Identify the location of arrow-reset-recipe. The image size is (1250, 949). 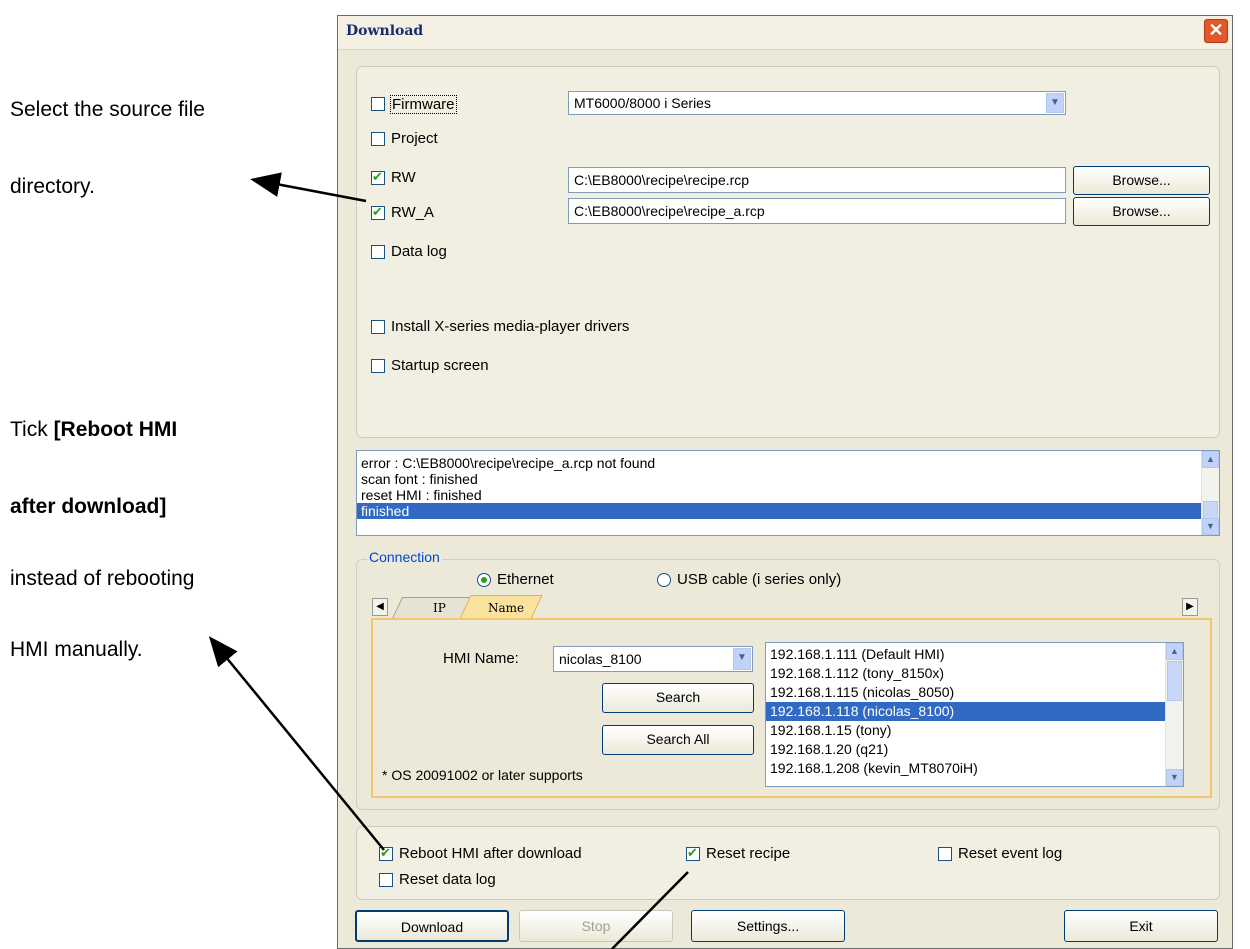
(650, 910).